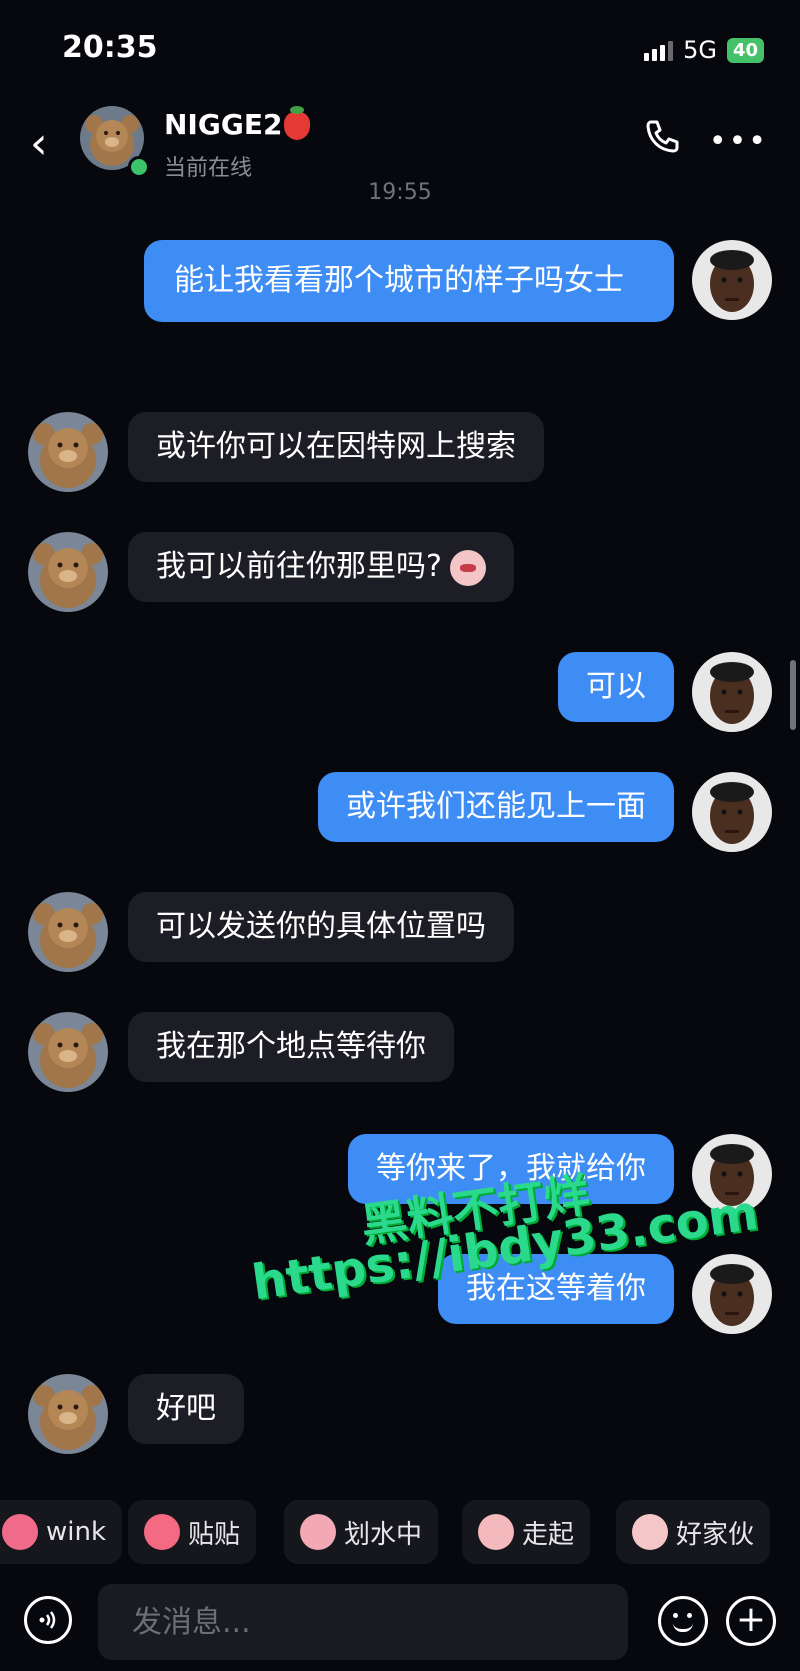 The width and height of the screenshot is (800, 1671). I want to click on message-input-bar: +, so click(400, 1627).